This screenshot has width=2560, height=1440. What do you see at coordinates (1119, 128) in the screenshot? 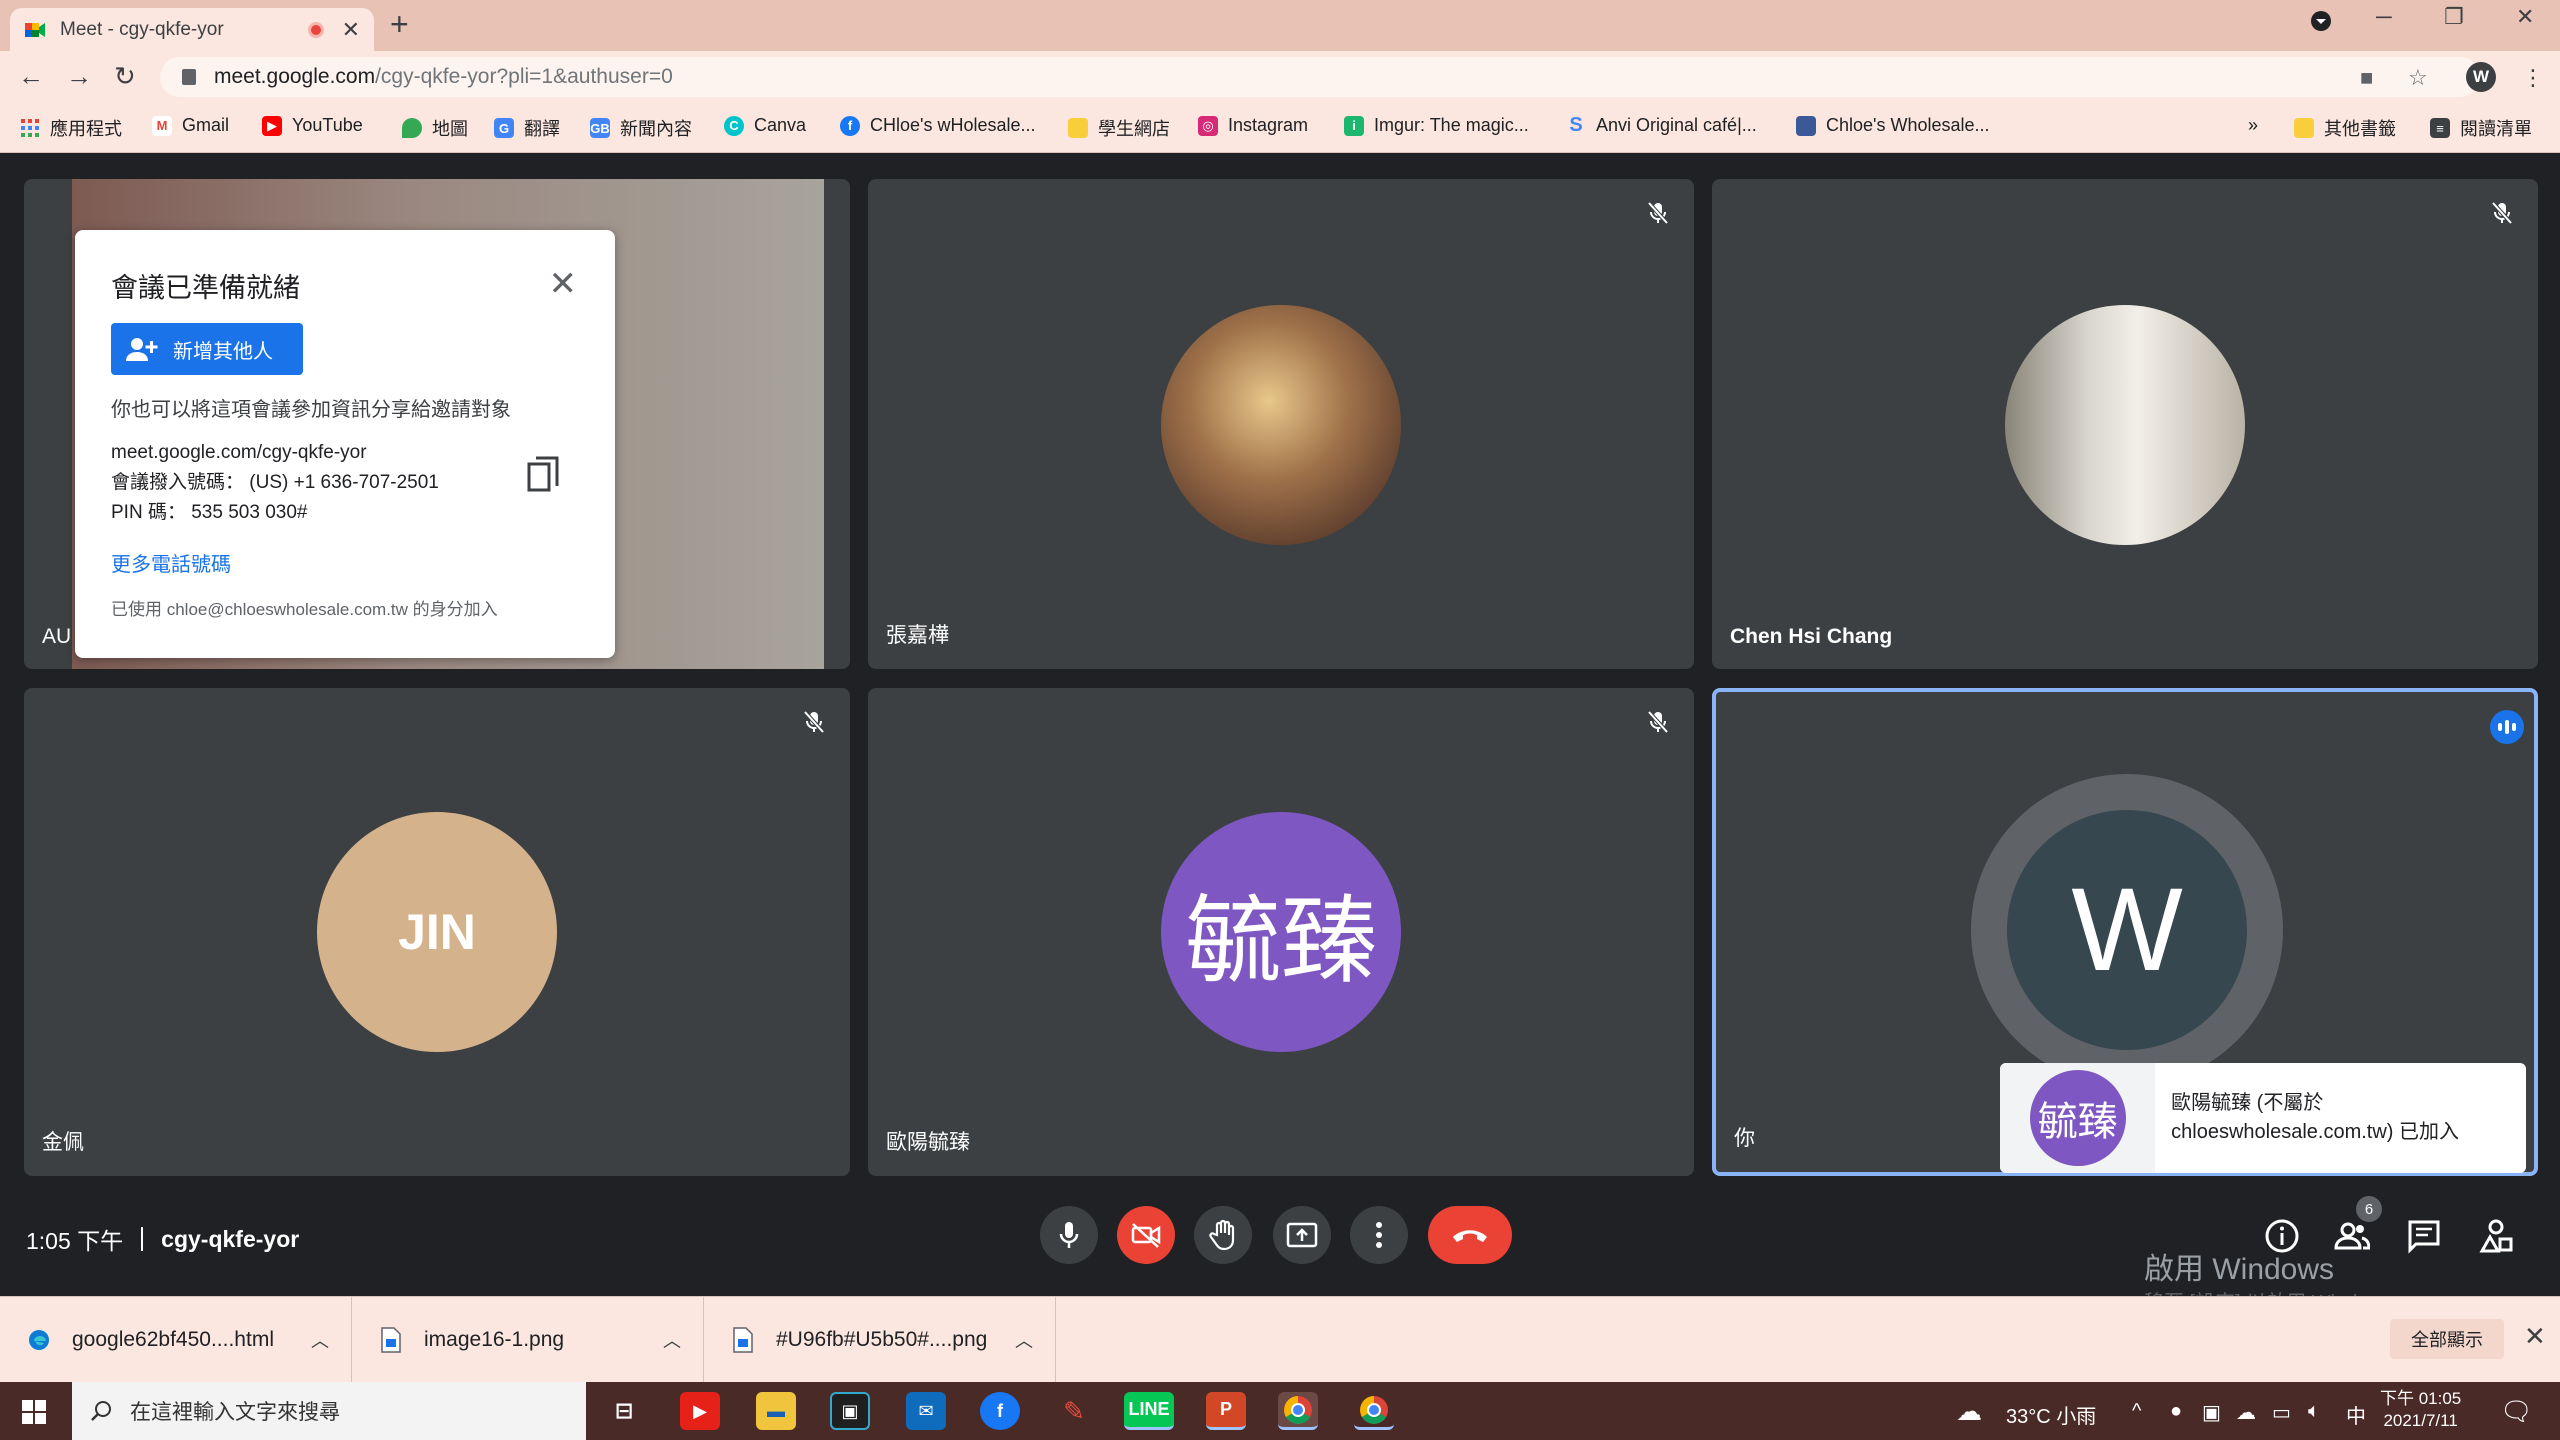
I see `bookmark-student-shop: 學生網店` at bounding box center [1119, 128].